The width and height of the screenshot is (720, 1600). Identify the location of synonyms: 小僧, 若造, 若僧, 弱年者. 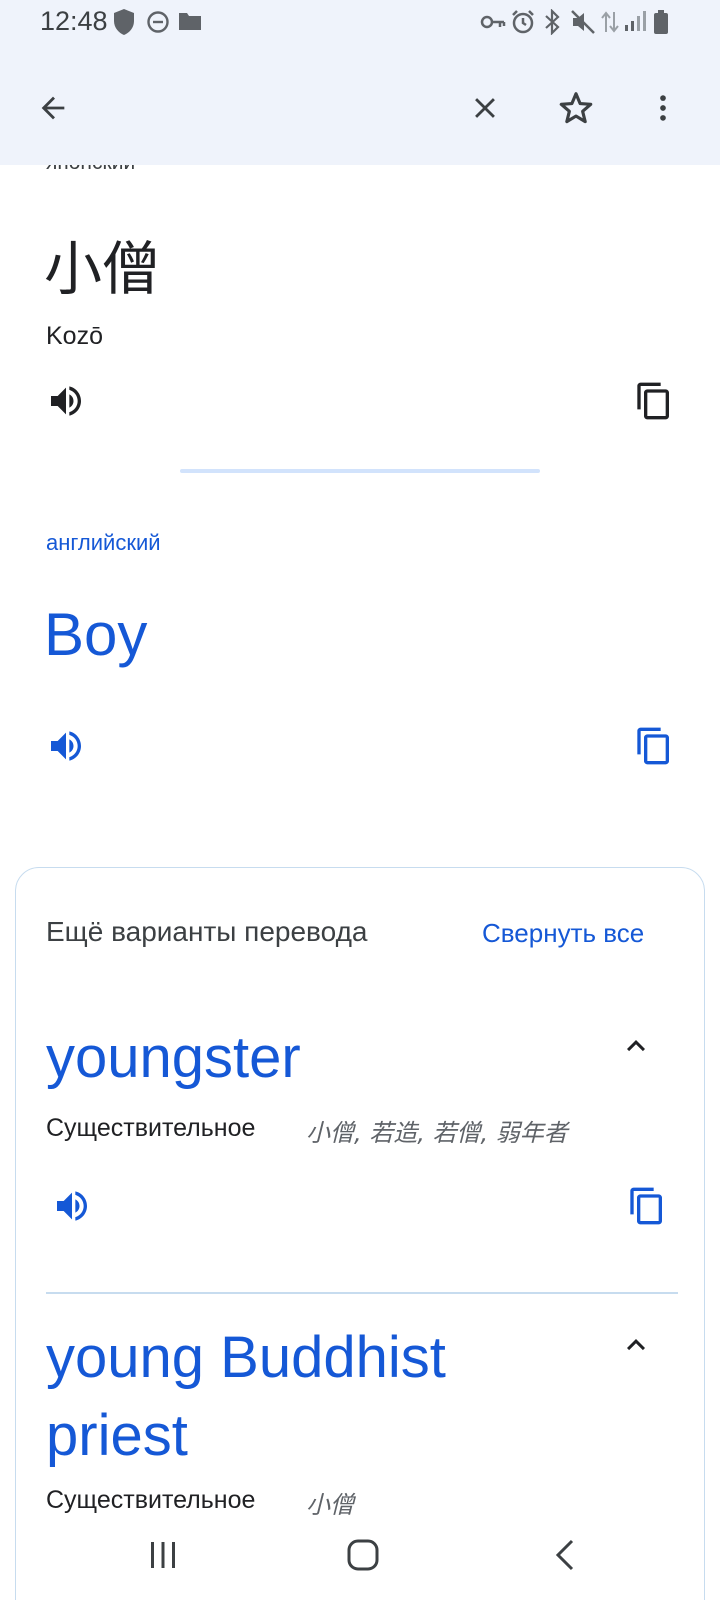
(437, 1133).